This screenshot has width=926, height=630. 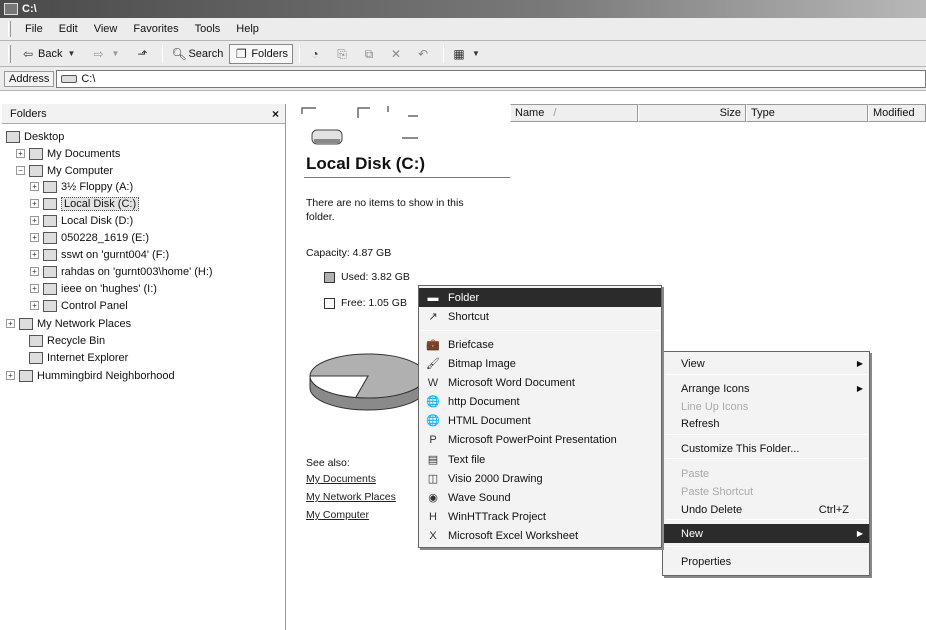 I want to click on new-submenu-item: ◉ Wave Sound, so click(x=540, y=497).